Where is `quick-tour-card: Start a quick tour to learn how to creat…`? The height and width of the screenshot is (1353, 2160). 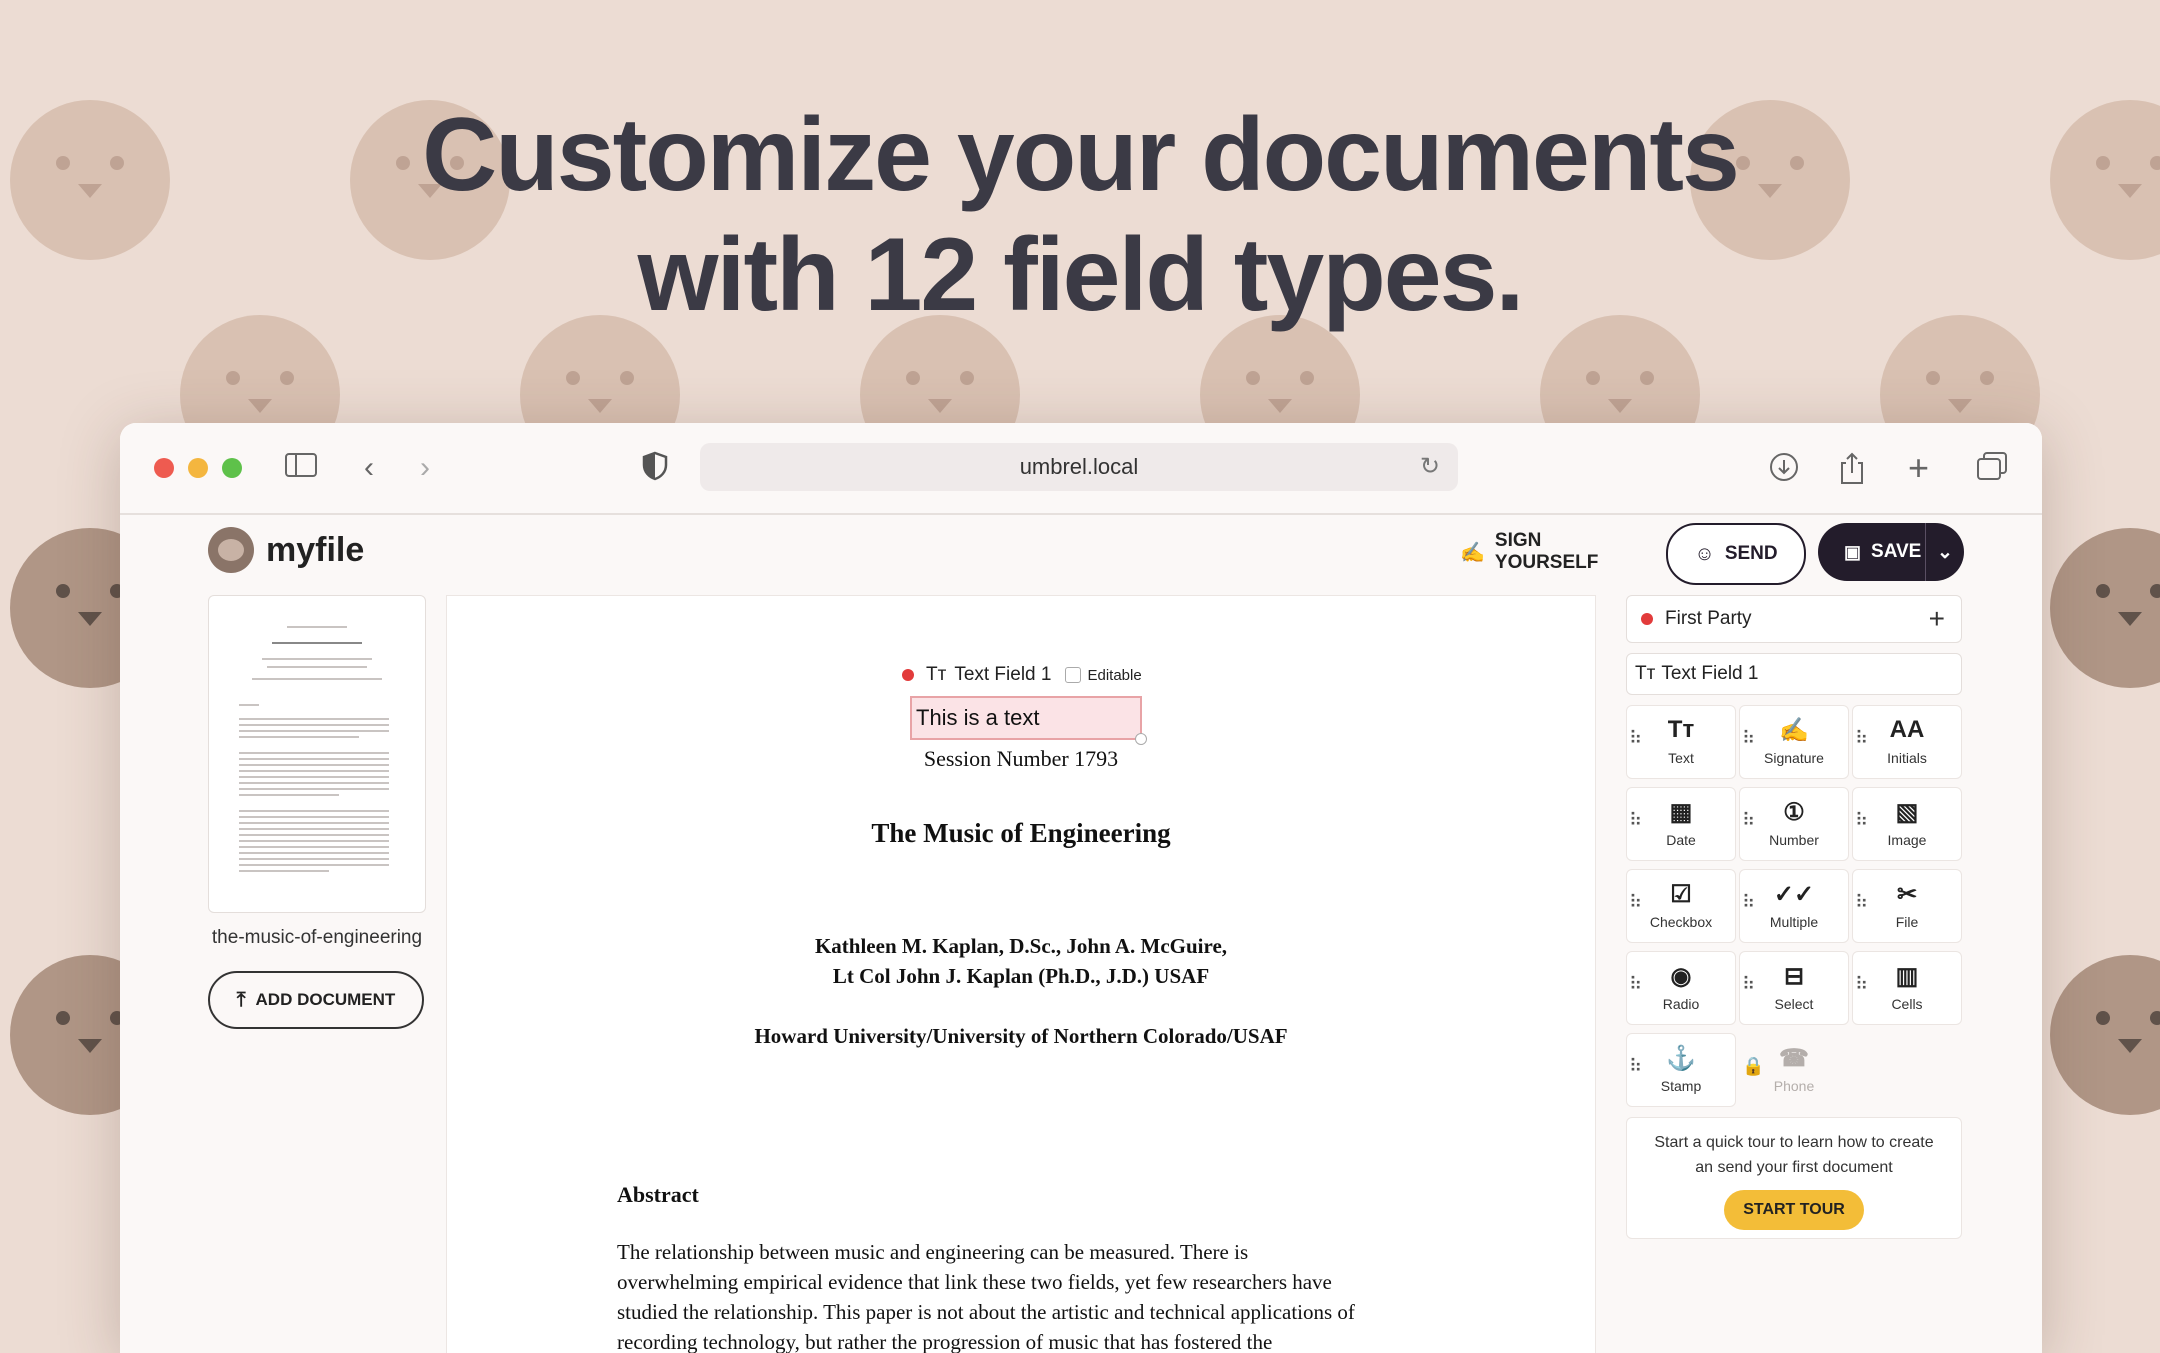 quick-tour-card: Start a quick tour to learn how to creat… is located at coordinates (1794, 1178).